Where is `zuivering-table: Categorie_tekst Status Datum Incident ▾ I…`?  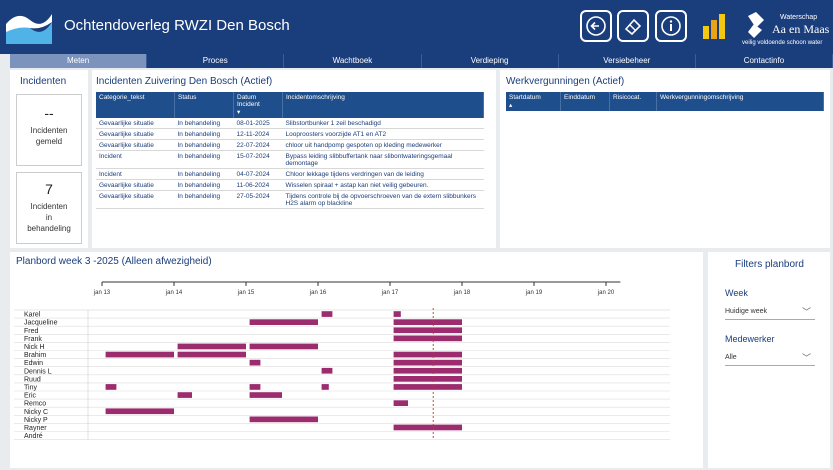
zuivering-table: Categorie_tekst Status Datum Incident ▾ I… is located at coordinates (290, 150).